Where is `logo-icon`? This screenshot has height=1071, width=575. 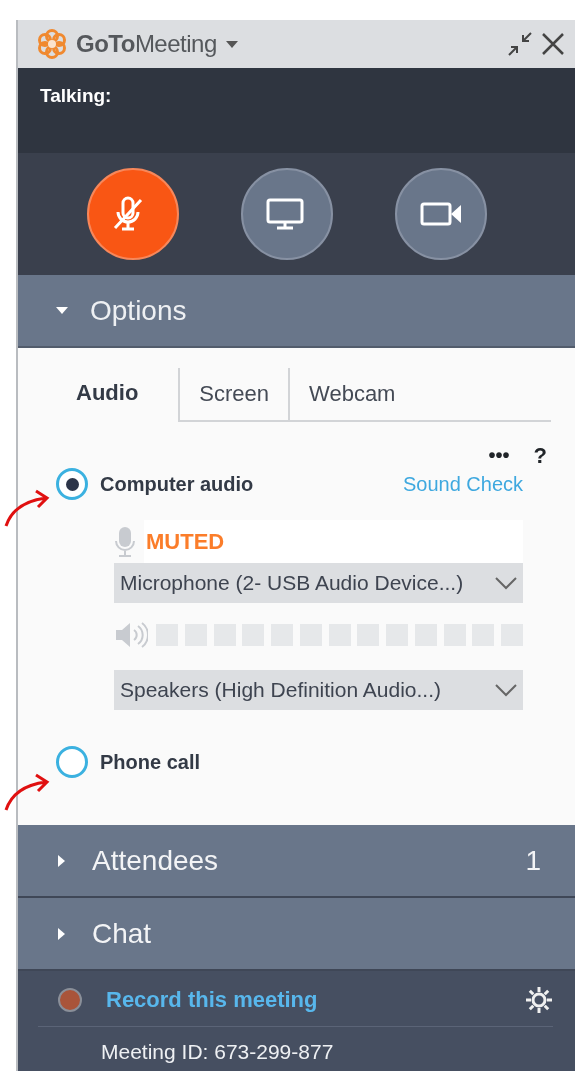
logo-icon is located at coordinates (52, 44).